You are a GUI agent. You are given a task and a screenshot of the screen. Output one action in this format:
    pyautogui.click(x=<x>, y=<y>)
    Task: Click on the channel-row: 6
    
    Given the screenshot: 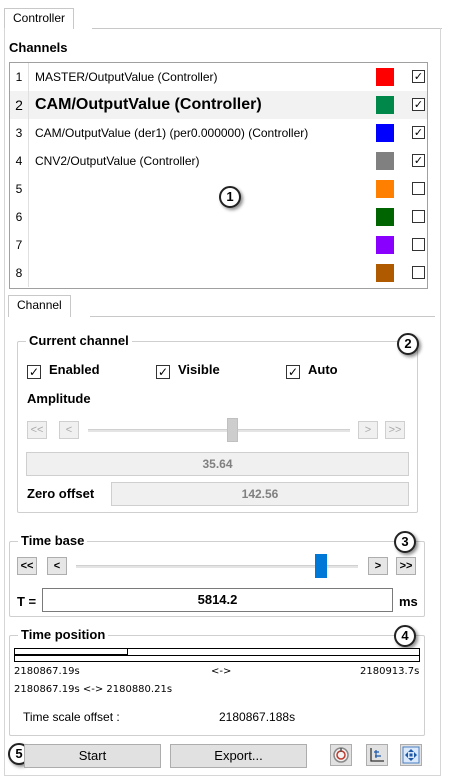 What is the action you would take?
    pyautogui.click(x=218, y=217)
    